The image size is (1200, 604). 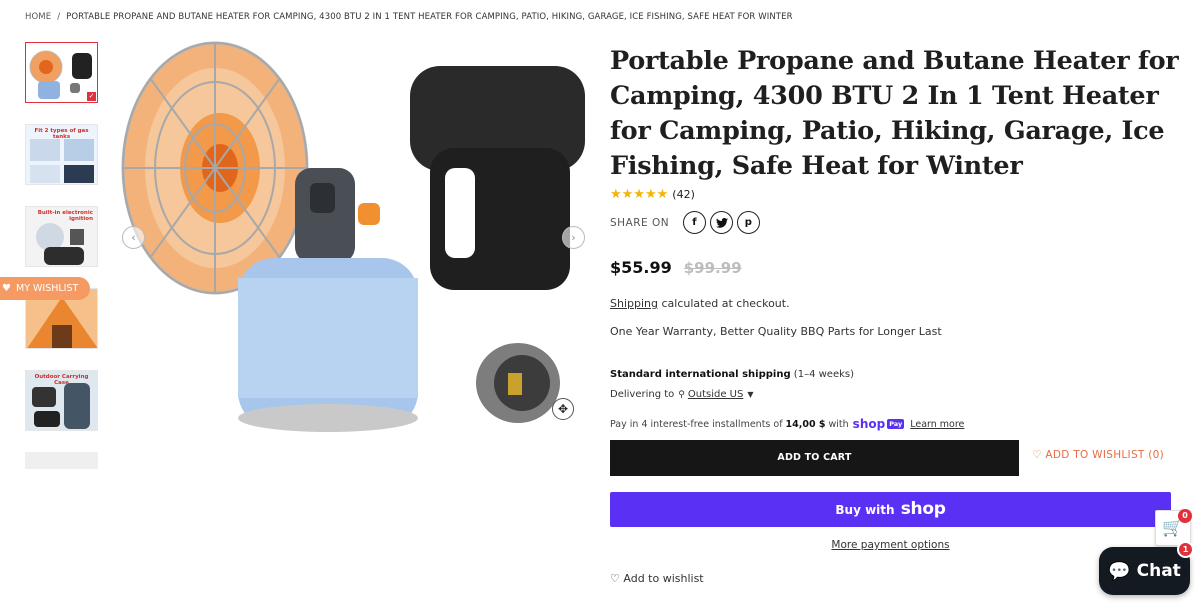 I want to click on my-wishlist-tab: ♥ MY WISHLIST, so click(x=45, y=288).